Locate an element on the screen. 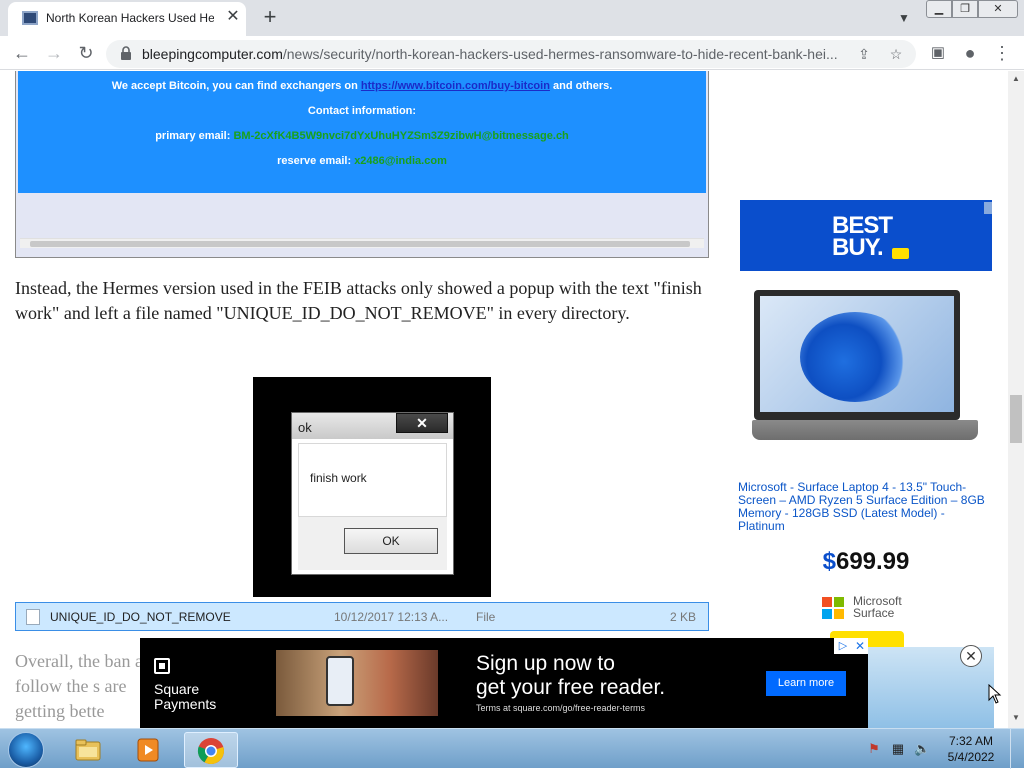 This screenshot has height=769, width=1024. window-restore-button: ❐ is located at coordinates (965, 9).